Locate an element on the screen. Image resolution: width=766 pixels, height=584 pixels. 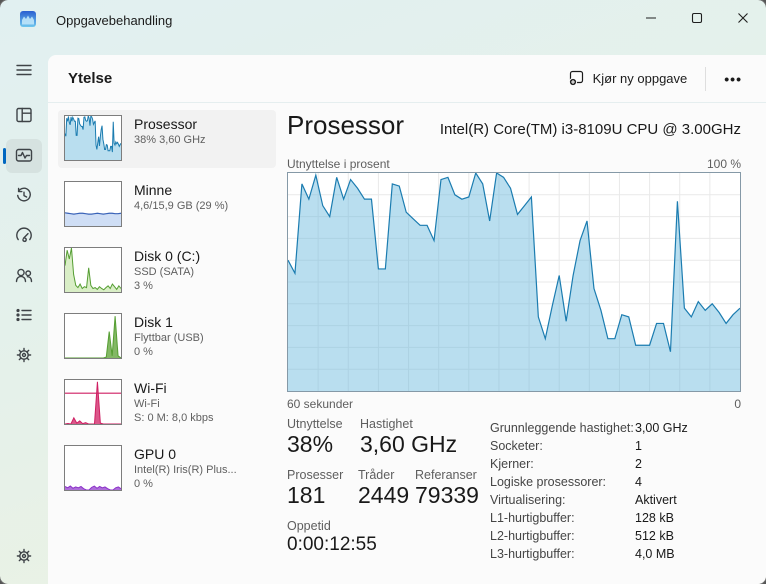
cpu-thumbnail-chart is located at coordinates (93, 138).